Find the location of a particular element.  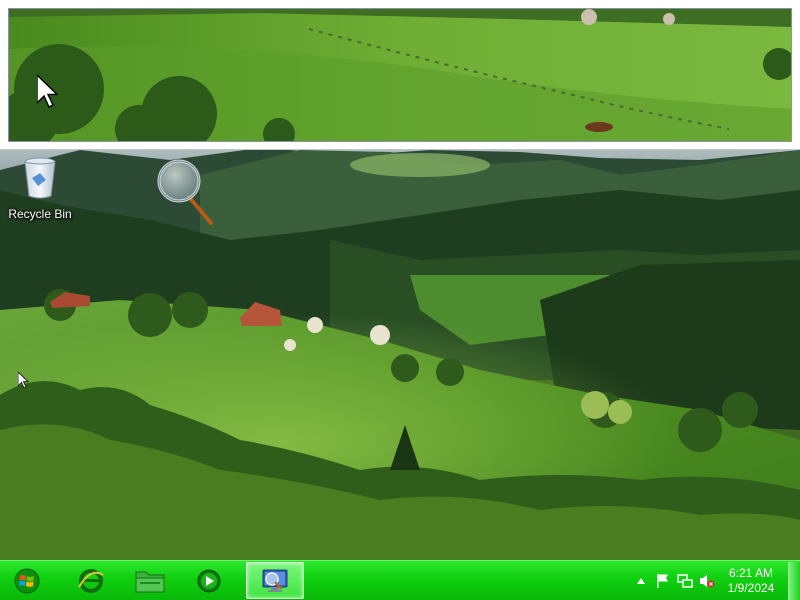

show-desktop-button is located at coordinates (794, 580).